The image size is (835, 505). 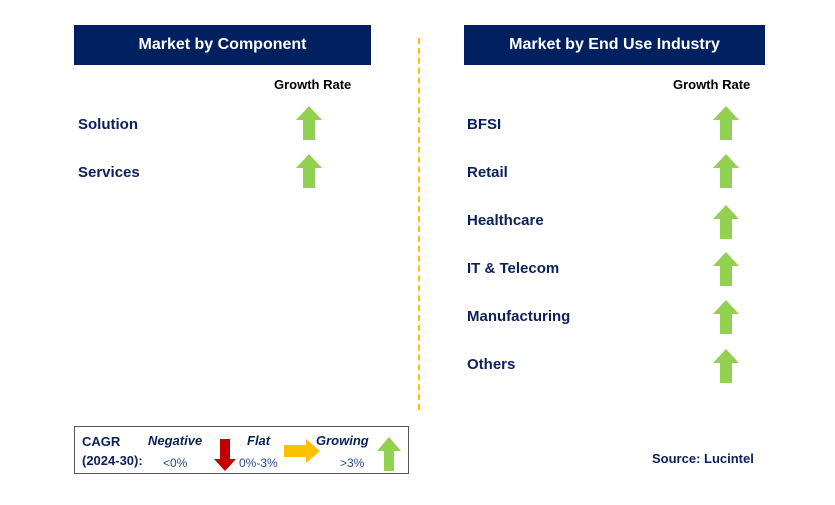 What do you see at coordinates (703, 458) in the screenshot?
I see `source-label: Source: Lucintel` at bounding box center [703, 458].